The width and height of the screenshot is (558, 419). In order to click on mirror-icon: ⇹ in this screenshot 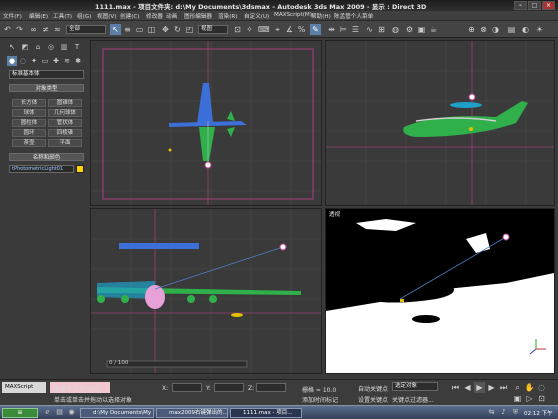, I will do `click(331, 29)`.